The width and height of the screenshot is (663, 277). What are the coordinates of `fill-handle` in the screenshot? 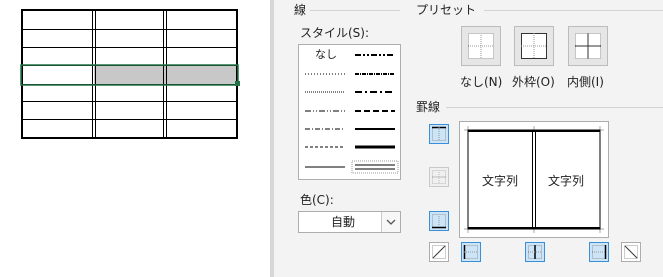 It's located at (237, 83).